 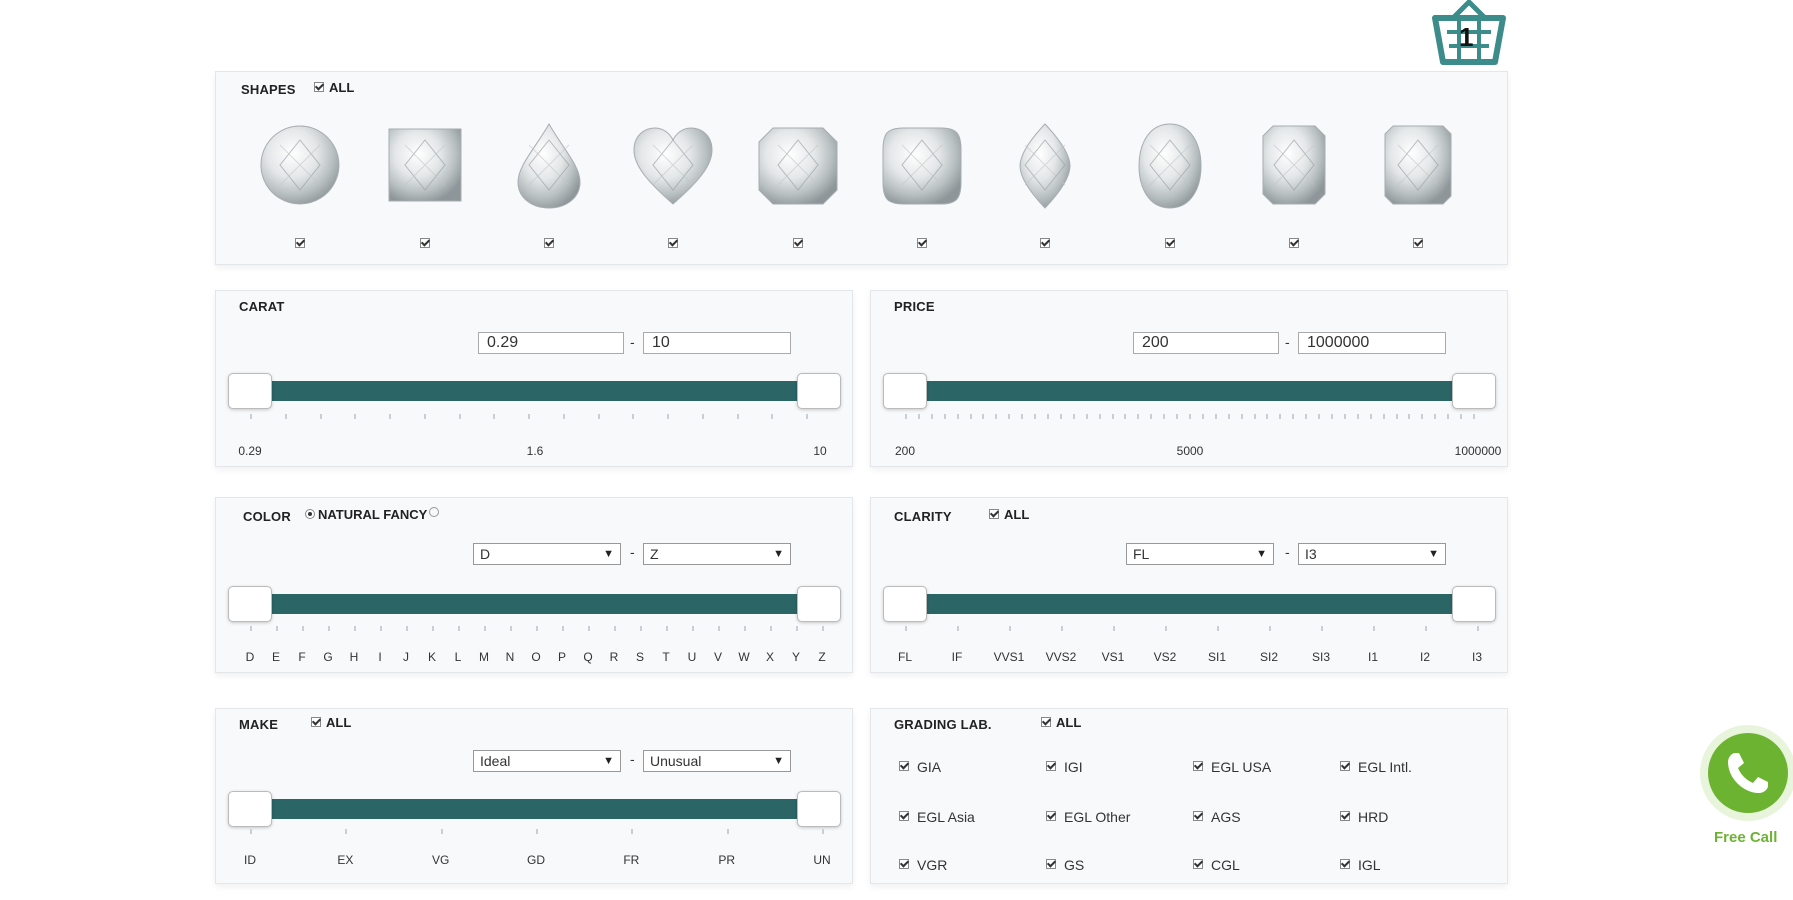 I want to click on color-min-select: D ▼, so click(x=547, y=554).